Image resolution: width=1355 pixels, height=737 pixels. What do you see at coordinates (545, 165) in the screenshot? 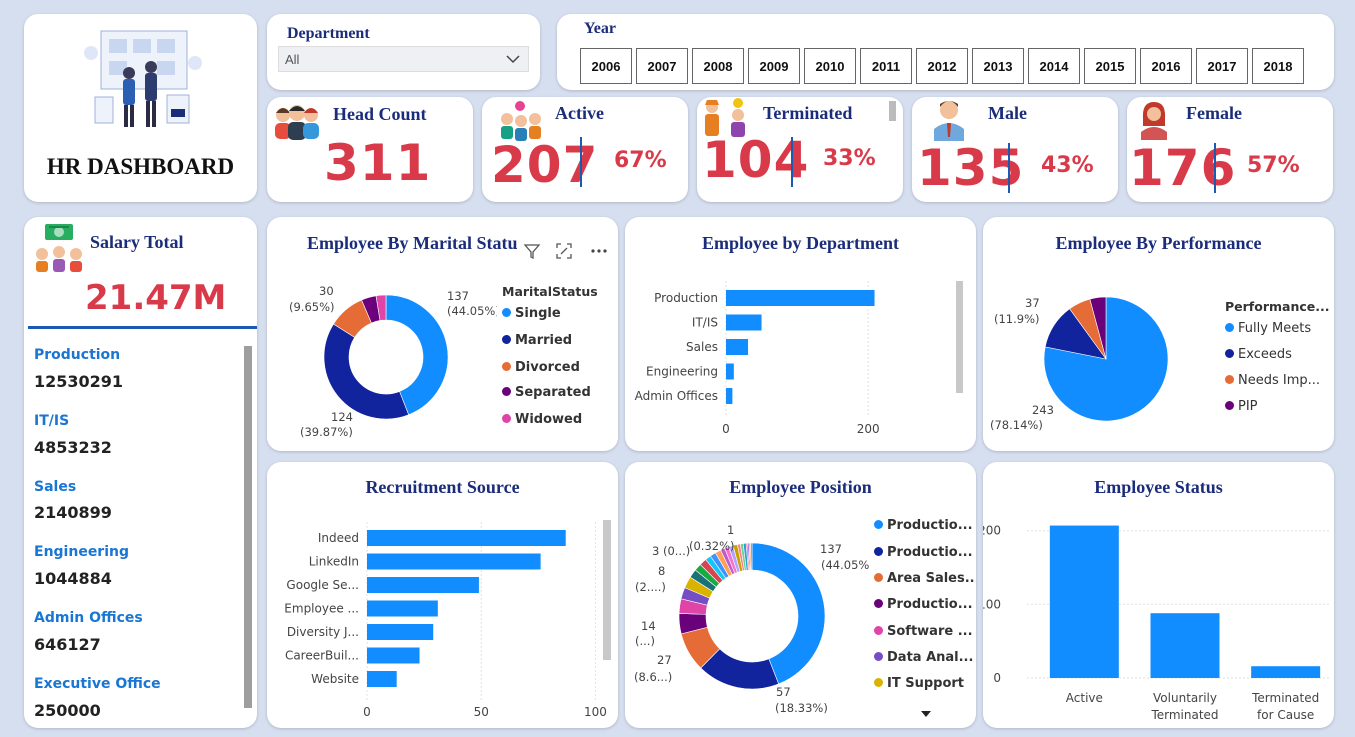
I see `active-value: 207` at bounding box center [545, 165].